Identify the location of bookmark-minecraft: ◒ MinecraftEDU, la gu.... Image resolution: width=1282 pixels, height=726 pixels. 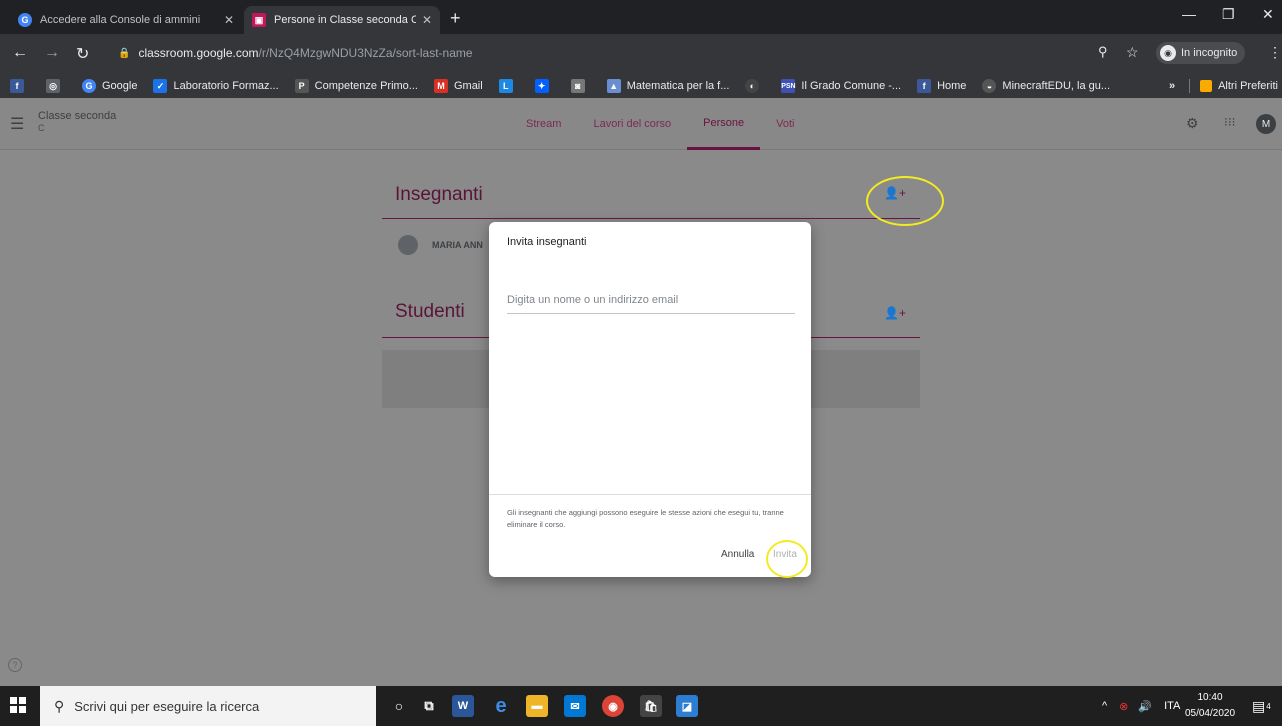
(1046, 86).